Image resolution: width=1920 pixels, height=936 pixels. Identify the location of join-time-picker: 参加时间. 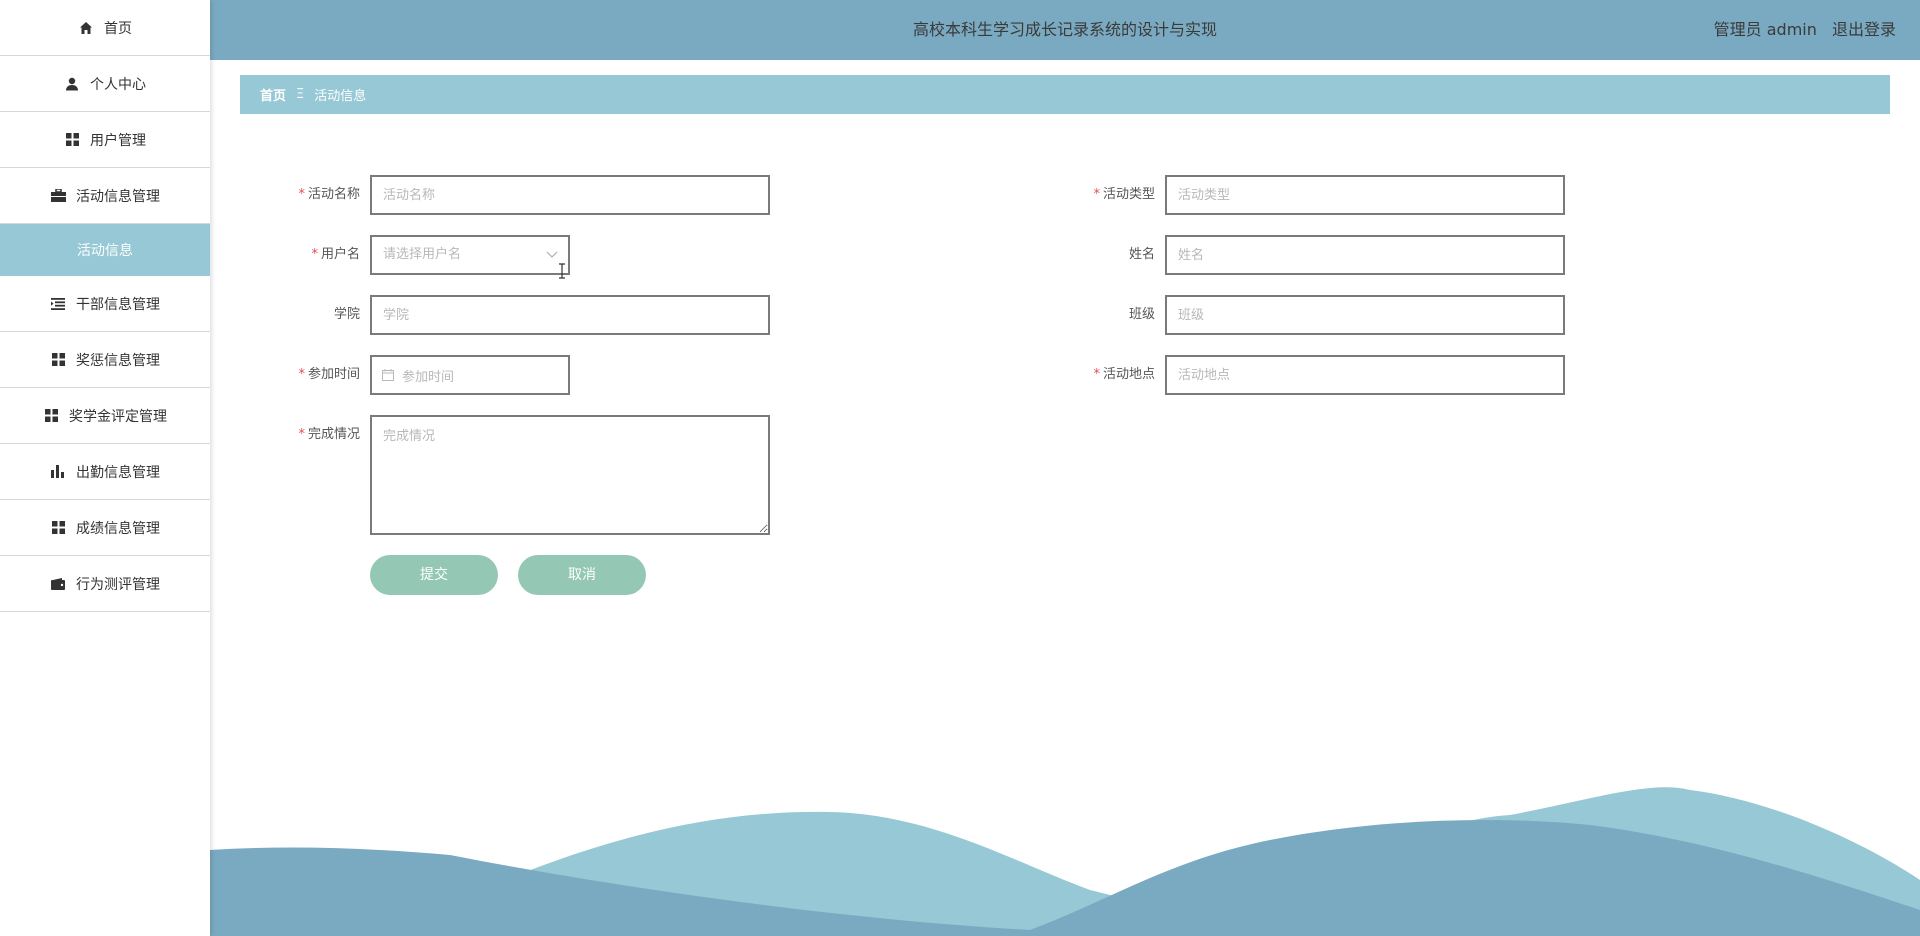
(470, 375).